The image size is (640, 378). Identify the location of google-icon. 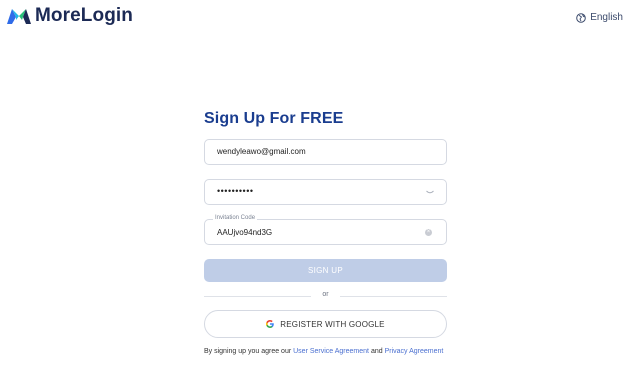
(270, 324).